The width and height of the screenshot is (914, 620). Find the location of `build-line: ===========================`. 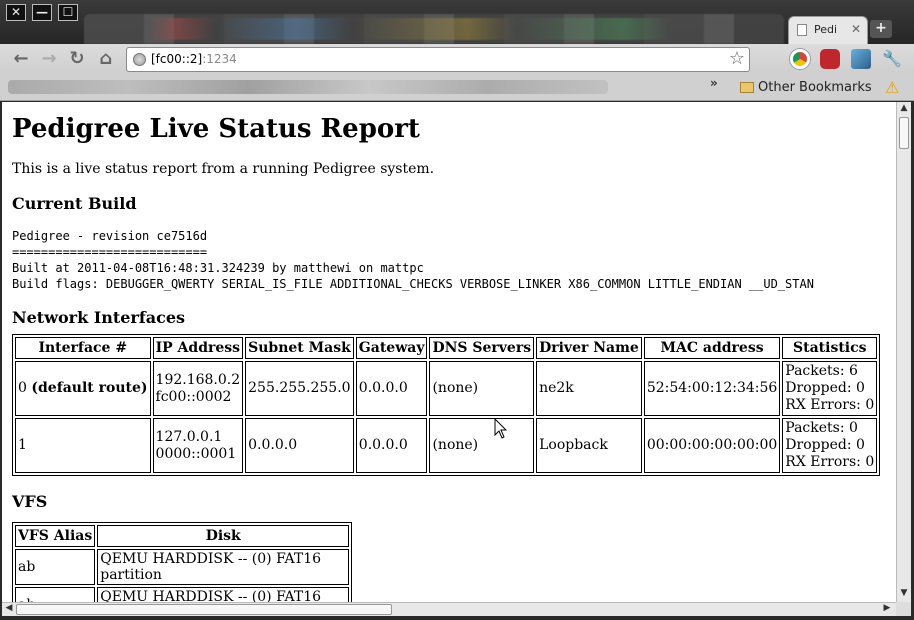

build-line: =========================== is located at coordinates (110, 252).